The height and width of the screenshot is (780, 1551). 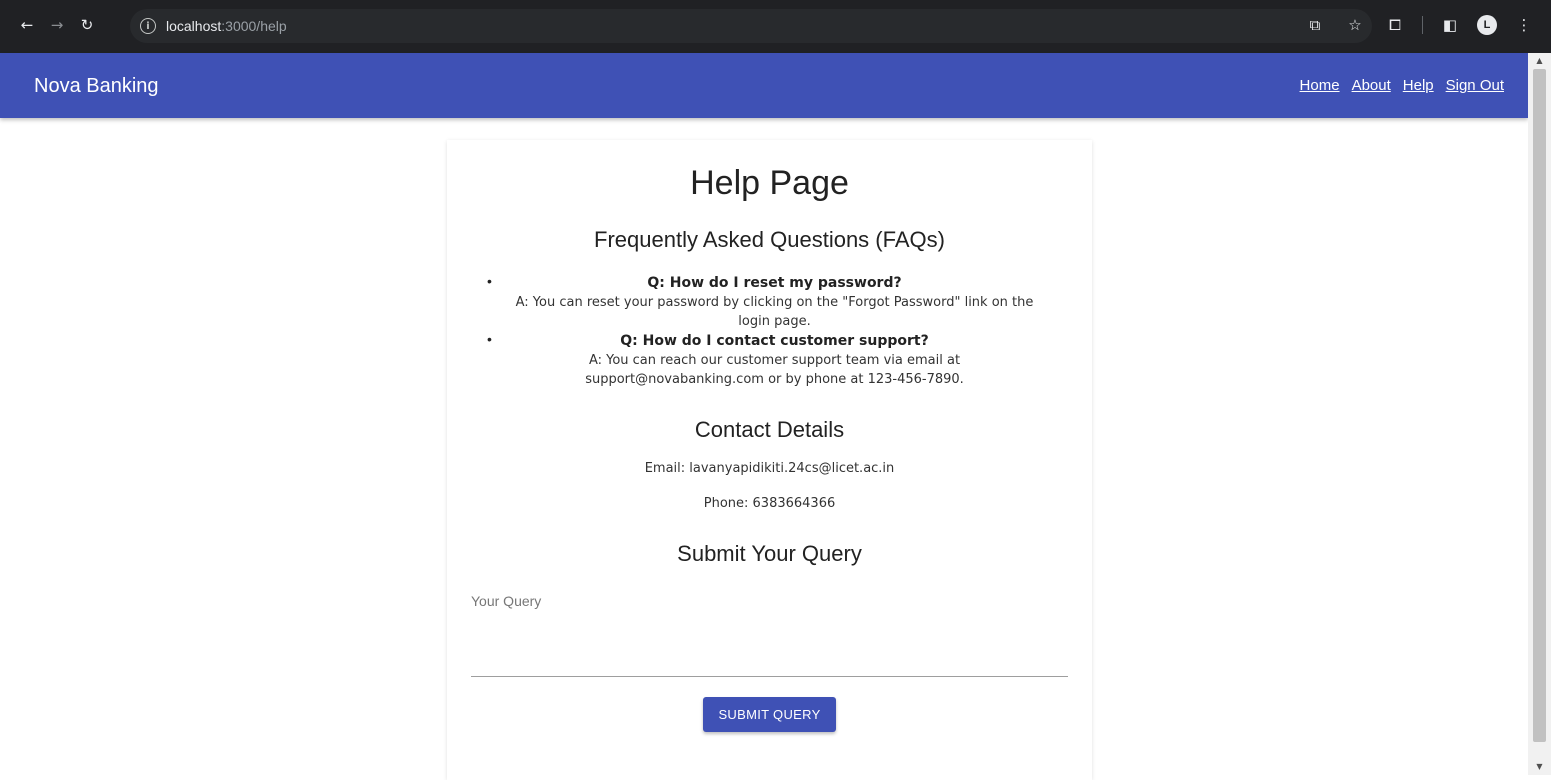 I want to click on profile-avatar-icon: L, so click(x=1487, y=25).